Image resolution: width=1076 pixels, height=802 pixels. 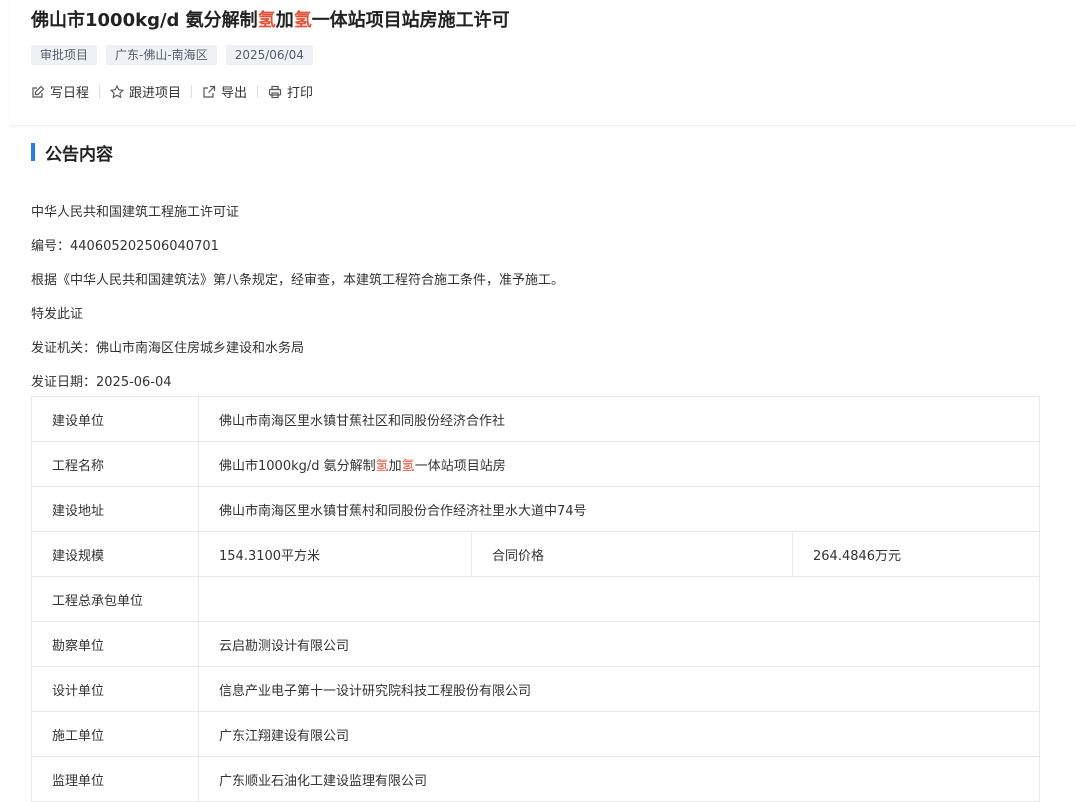 I want to click on title-part: 佛山市1000kg/d 氨分解制, so click(x=144, y=20).